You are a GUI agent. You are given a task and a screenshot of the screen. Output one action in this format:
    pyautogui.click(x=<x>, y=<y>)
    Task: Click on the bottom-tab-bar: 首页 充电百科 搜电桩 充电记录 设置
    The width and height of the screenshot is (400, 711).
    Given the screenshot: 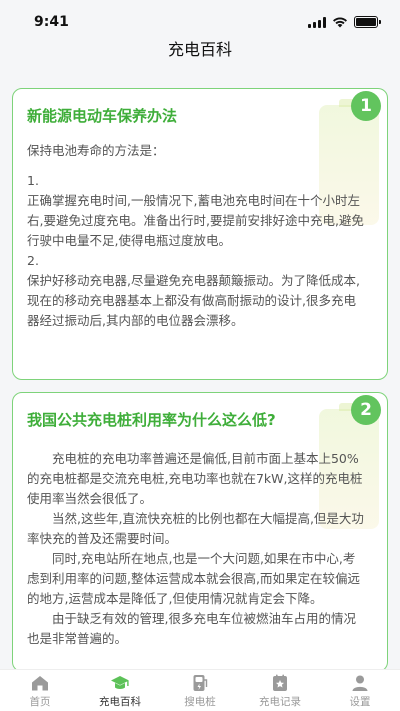 What is the action you would take?
    pyautogui.click(x=200, y=690)
    